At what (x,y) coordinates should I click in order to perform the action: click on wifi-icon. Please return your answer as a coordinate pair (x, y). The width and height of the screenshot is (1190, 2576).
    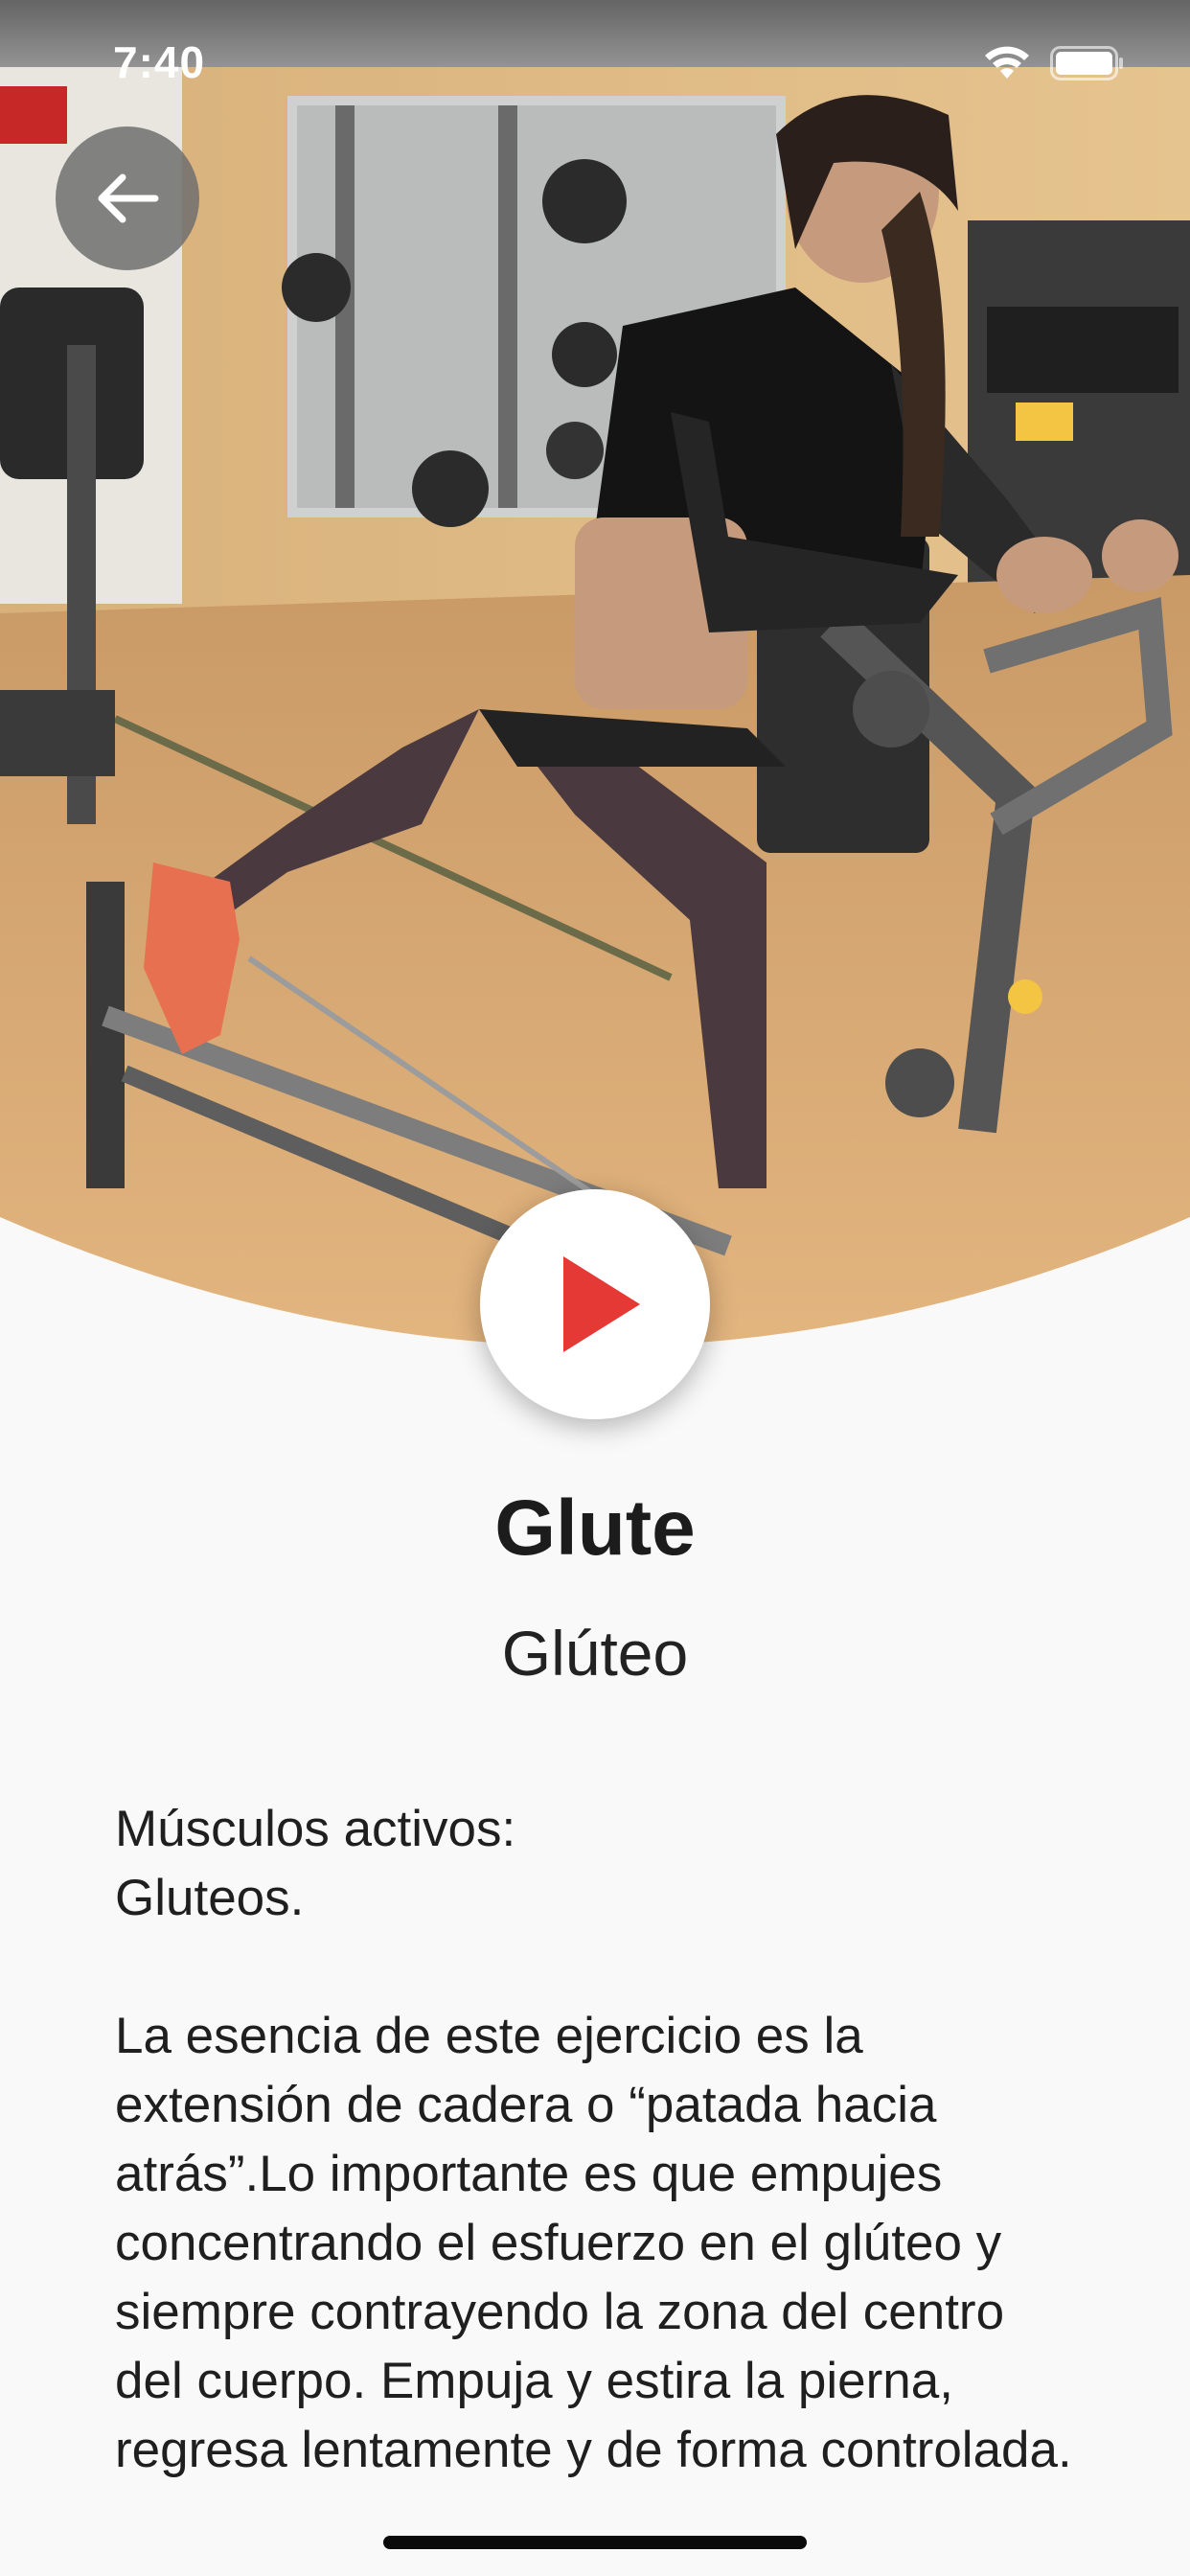
    Looking at the image, I should click on (1007, 62).